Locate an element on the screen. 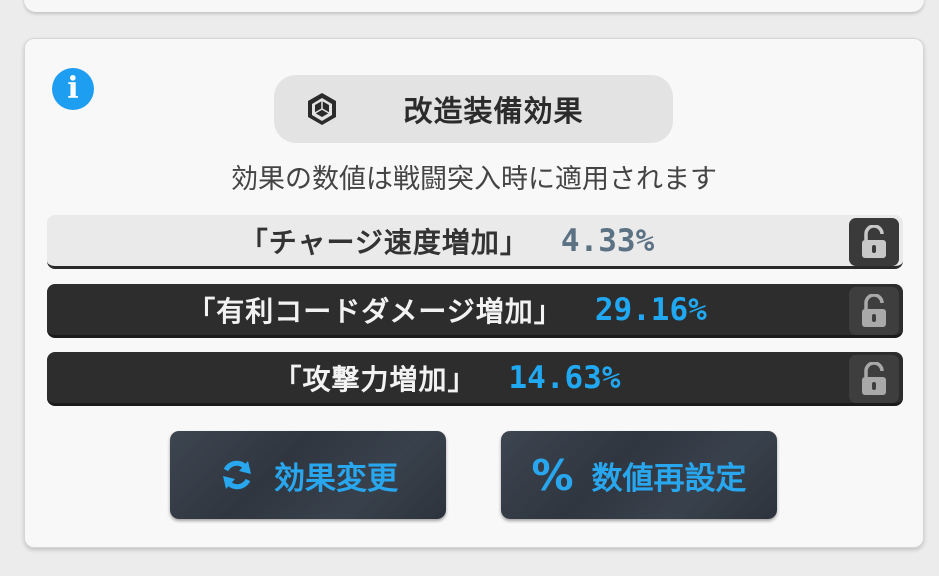 The image size is (939, 576). previous-panel-edge is located at coordinates (474, 6).